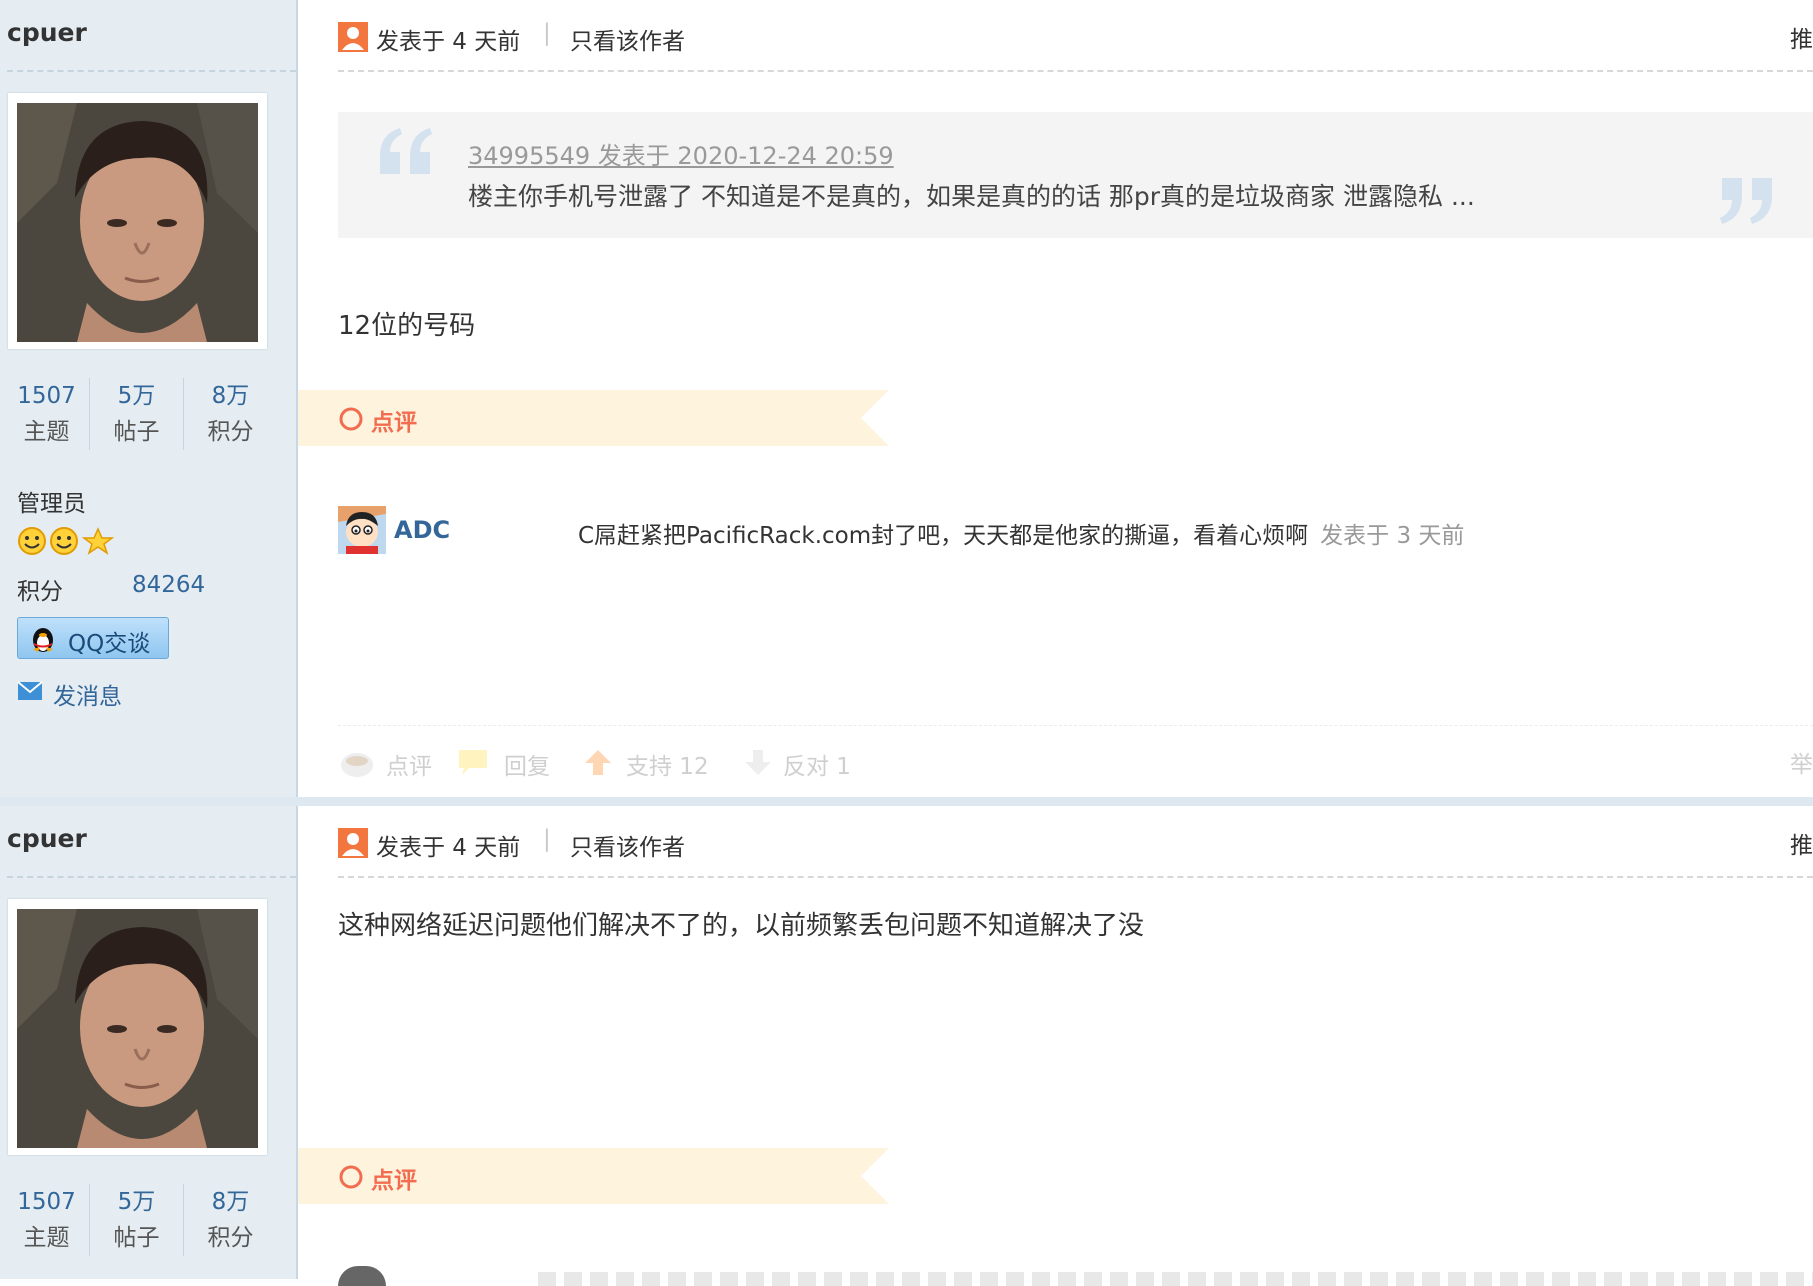 This screenshot has height=1286, width=1813. I want to click on quote-close-icon, so click(1746, 201).